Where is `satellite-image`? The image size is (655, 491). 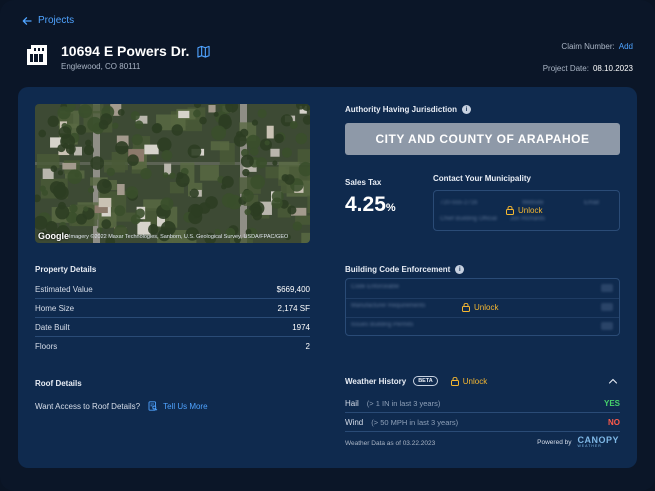
satellite-image is located at coordinates (172, 173).